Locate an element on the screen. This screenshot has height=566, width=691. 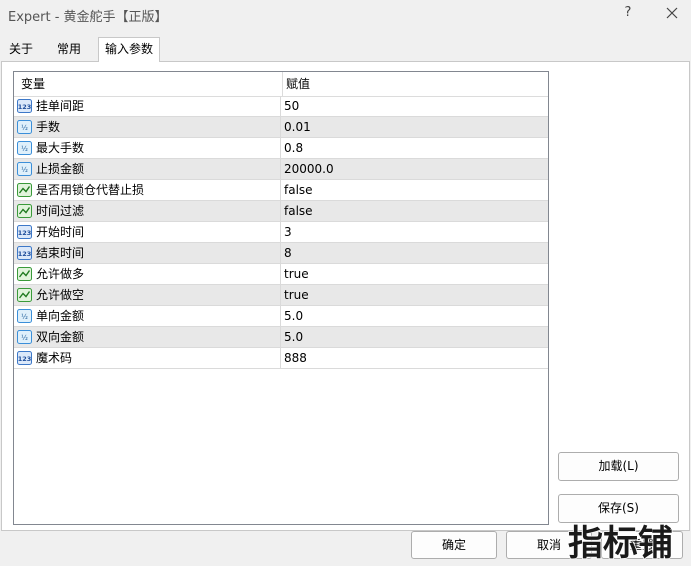
param-value: 3 is located at coordinates (288, 232).